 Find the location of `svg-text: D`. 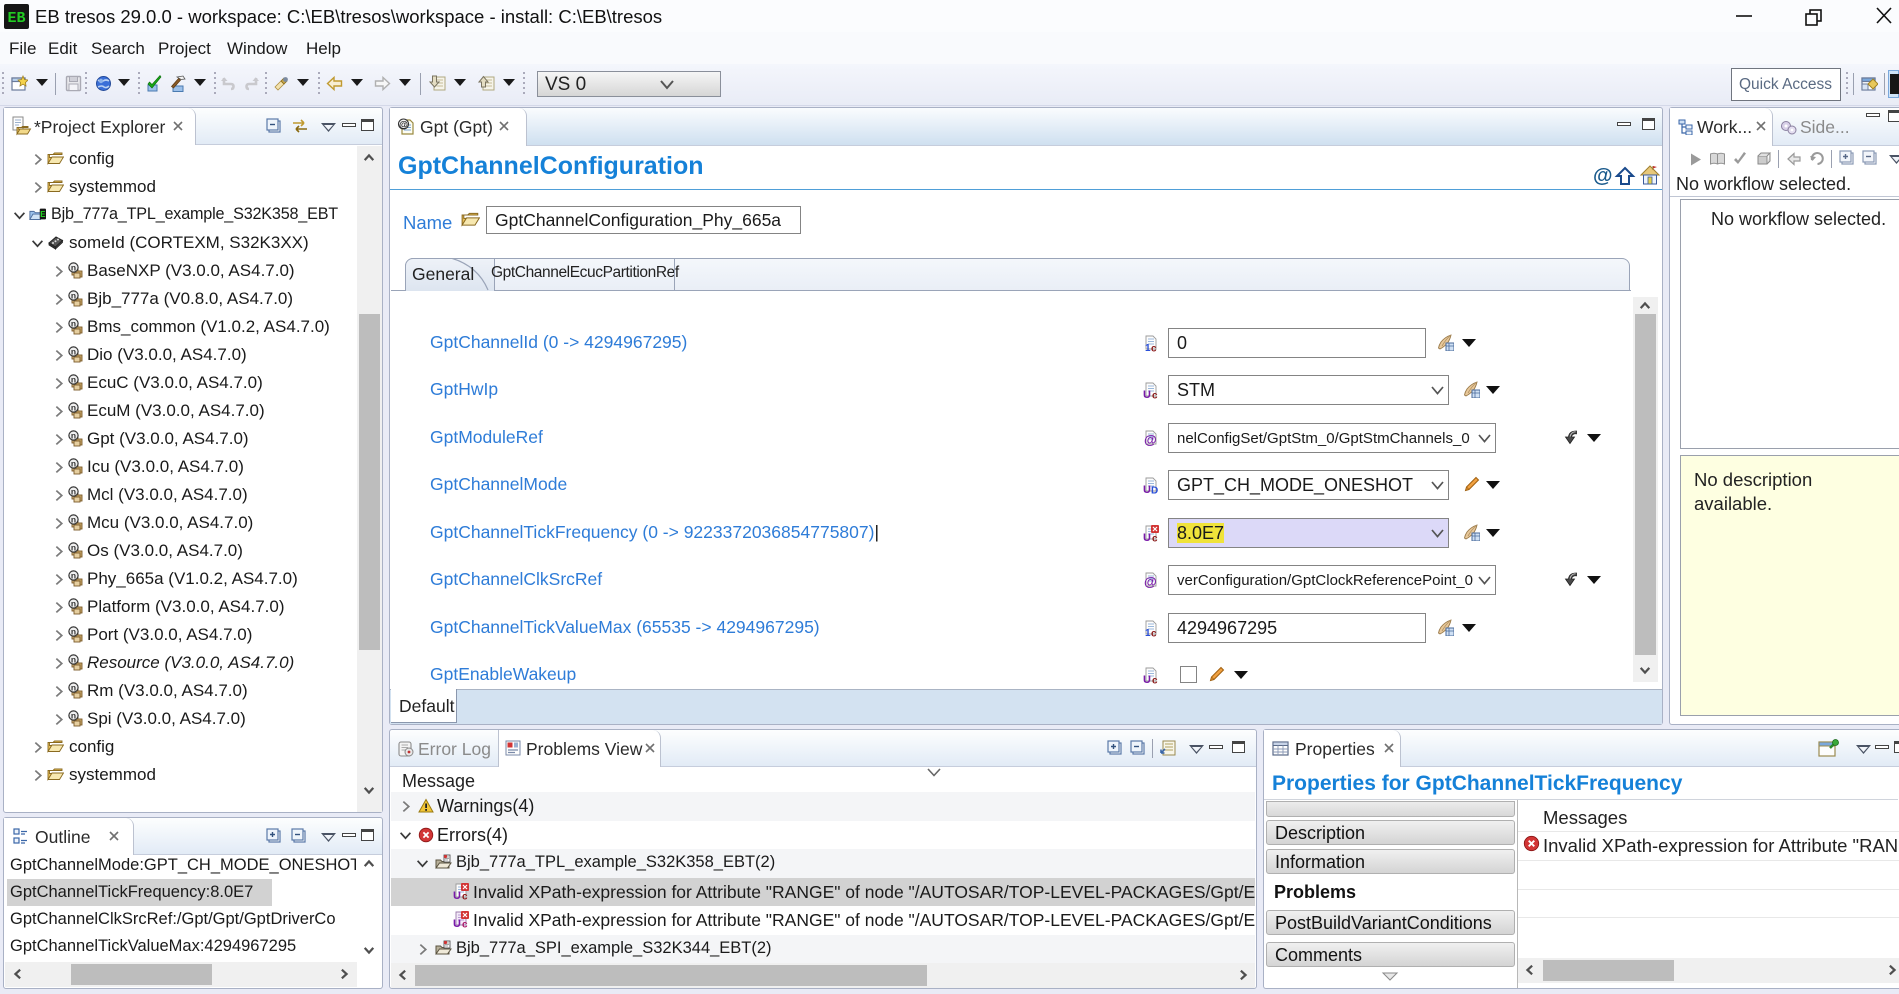

svg-text: D is located at coordinates (1154, 490).